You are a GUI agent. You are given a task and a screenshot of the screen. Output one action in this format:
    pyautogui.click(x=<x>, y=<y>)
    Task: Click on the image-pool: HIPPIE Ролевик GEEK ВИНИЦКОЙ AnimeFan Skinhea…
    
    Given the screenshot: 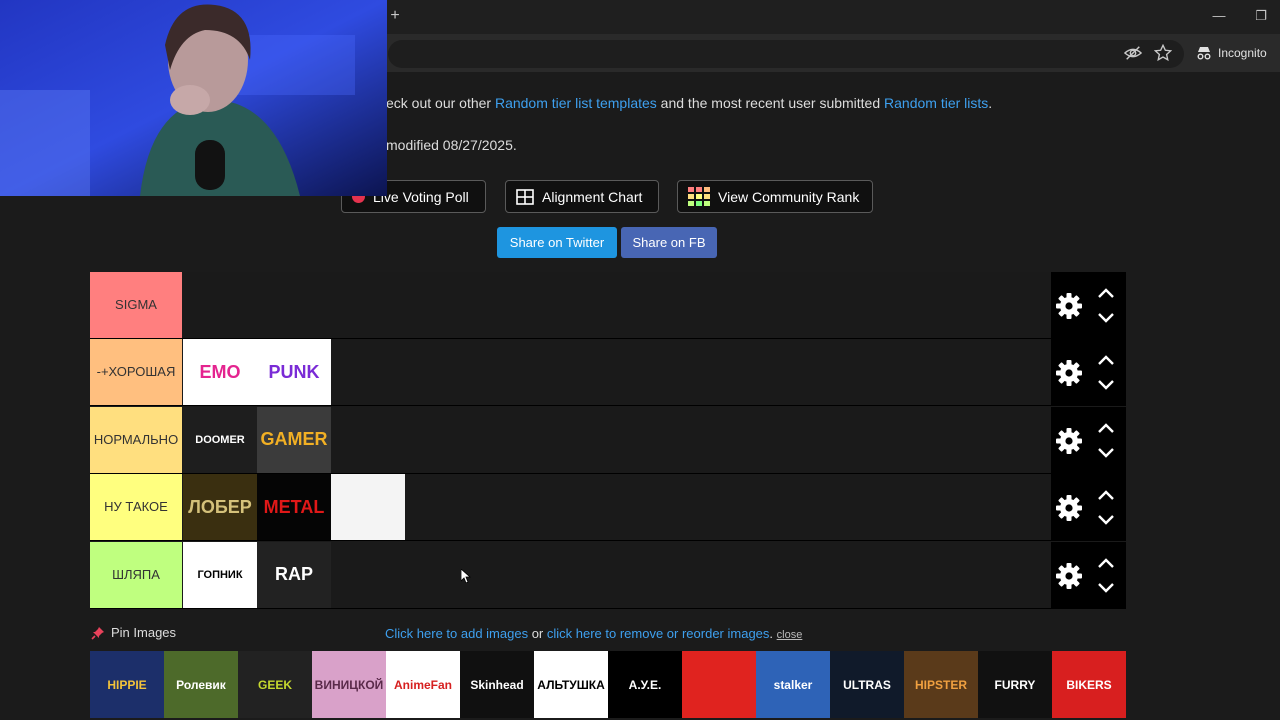 What is the action you would take?
    pyautogui.click(x=608, y=684)
    